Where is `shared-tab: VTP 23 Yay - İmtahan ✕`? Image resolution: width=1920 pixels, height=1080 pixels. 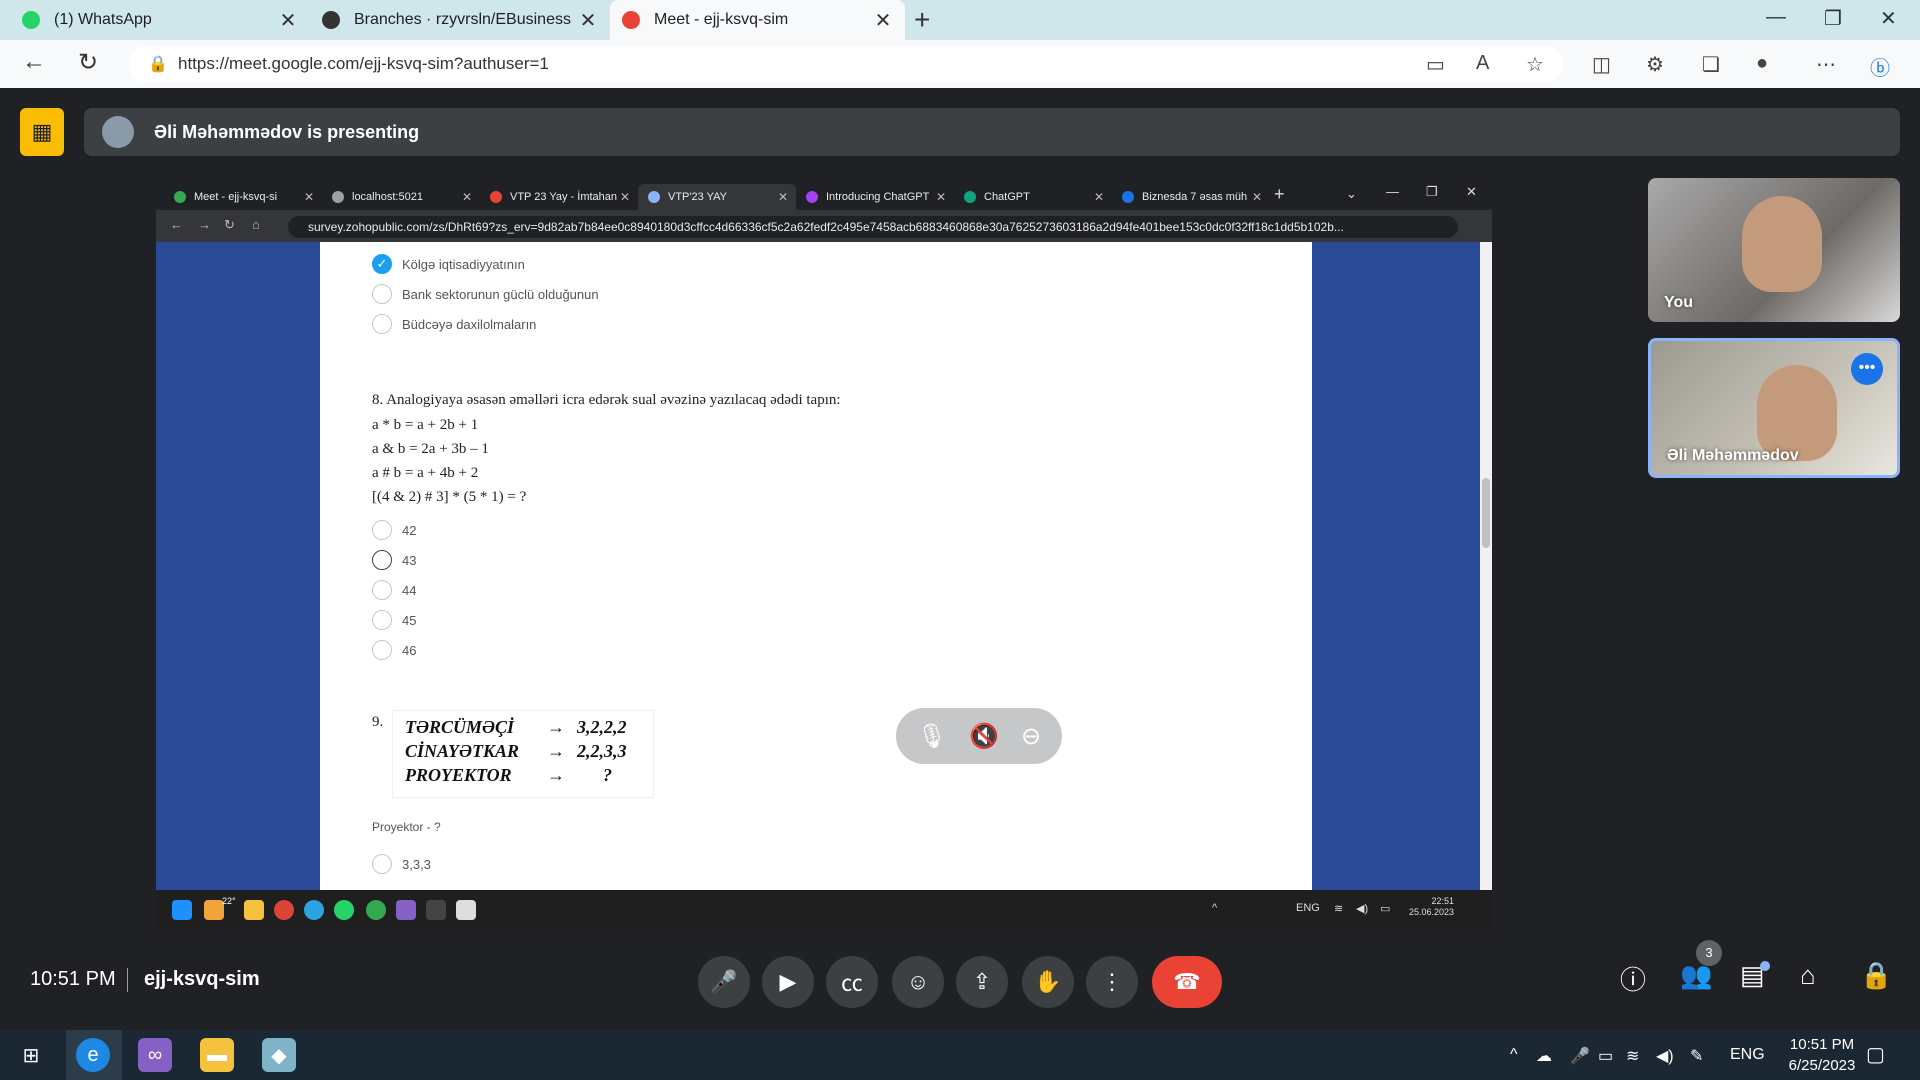 shared-tab: VTP 23 Yay - İmtahan ✕ is located at coordinates (559, 197).